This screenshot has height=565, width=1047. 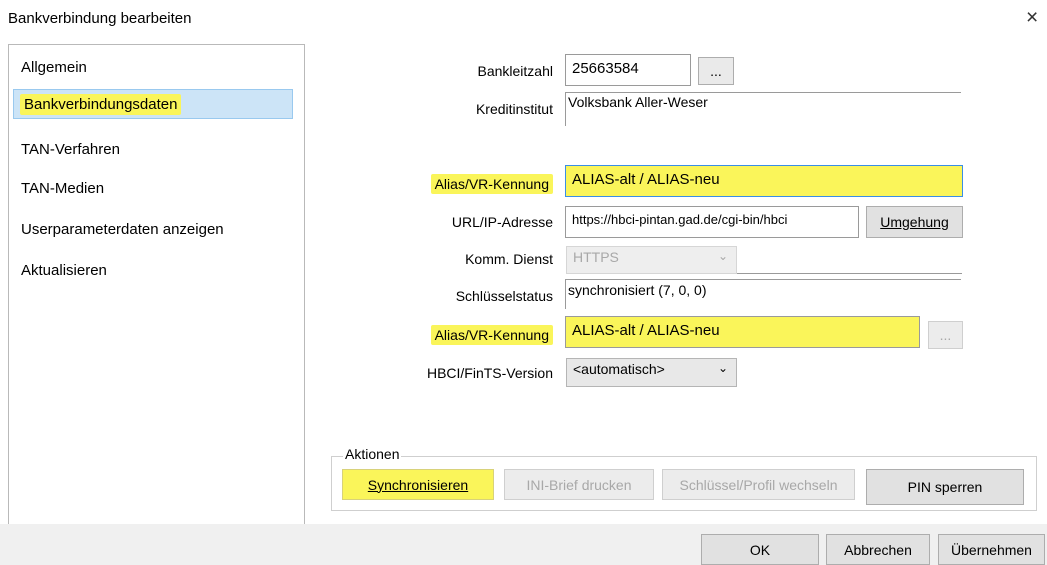 I want to click on url-ip-label: URL/IP-Adresse, so click(x=502, y=222).